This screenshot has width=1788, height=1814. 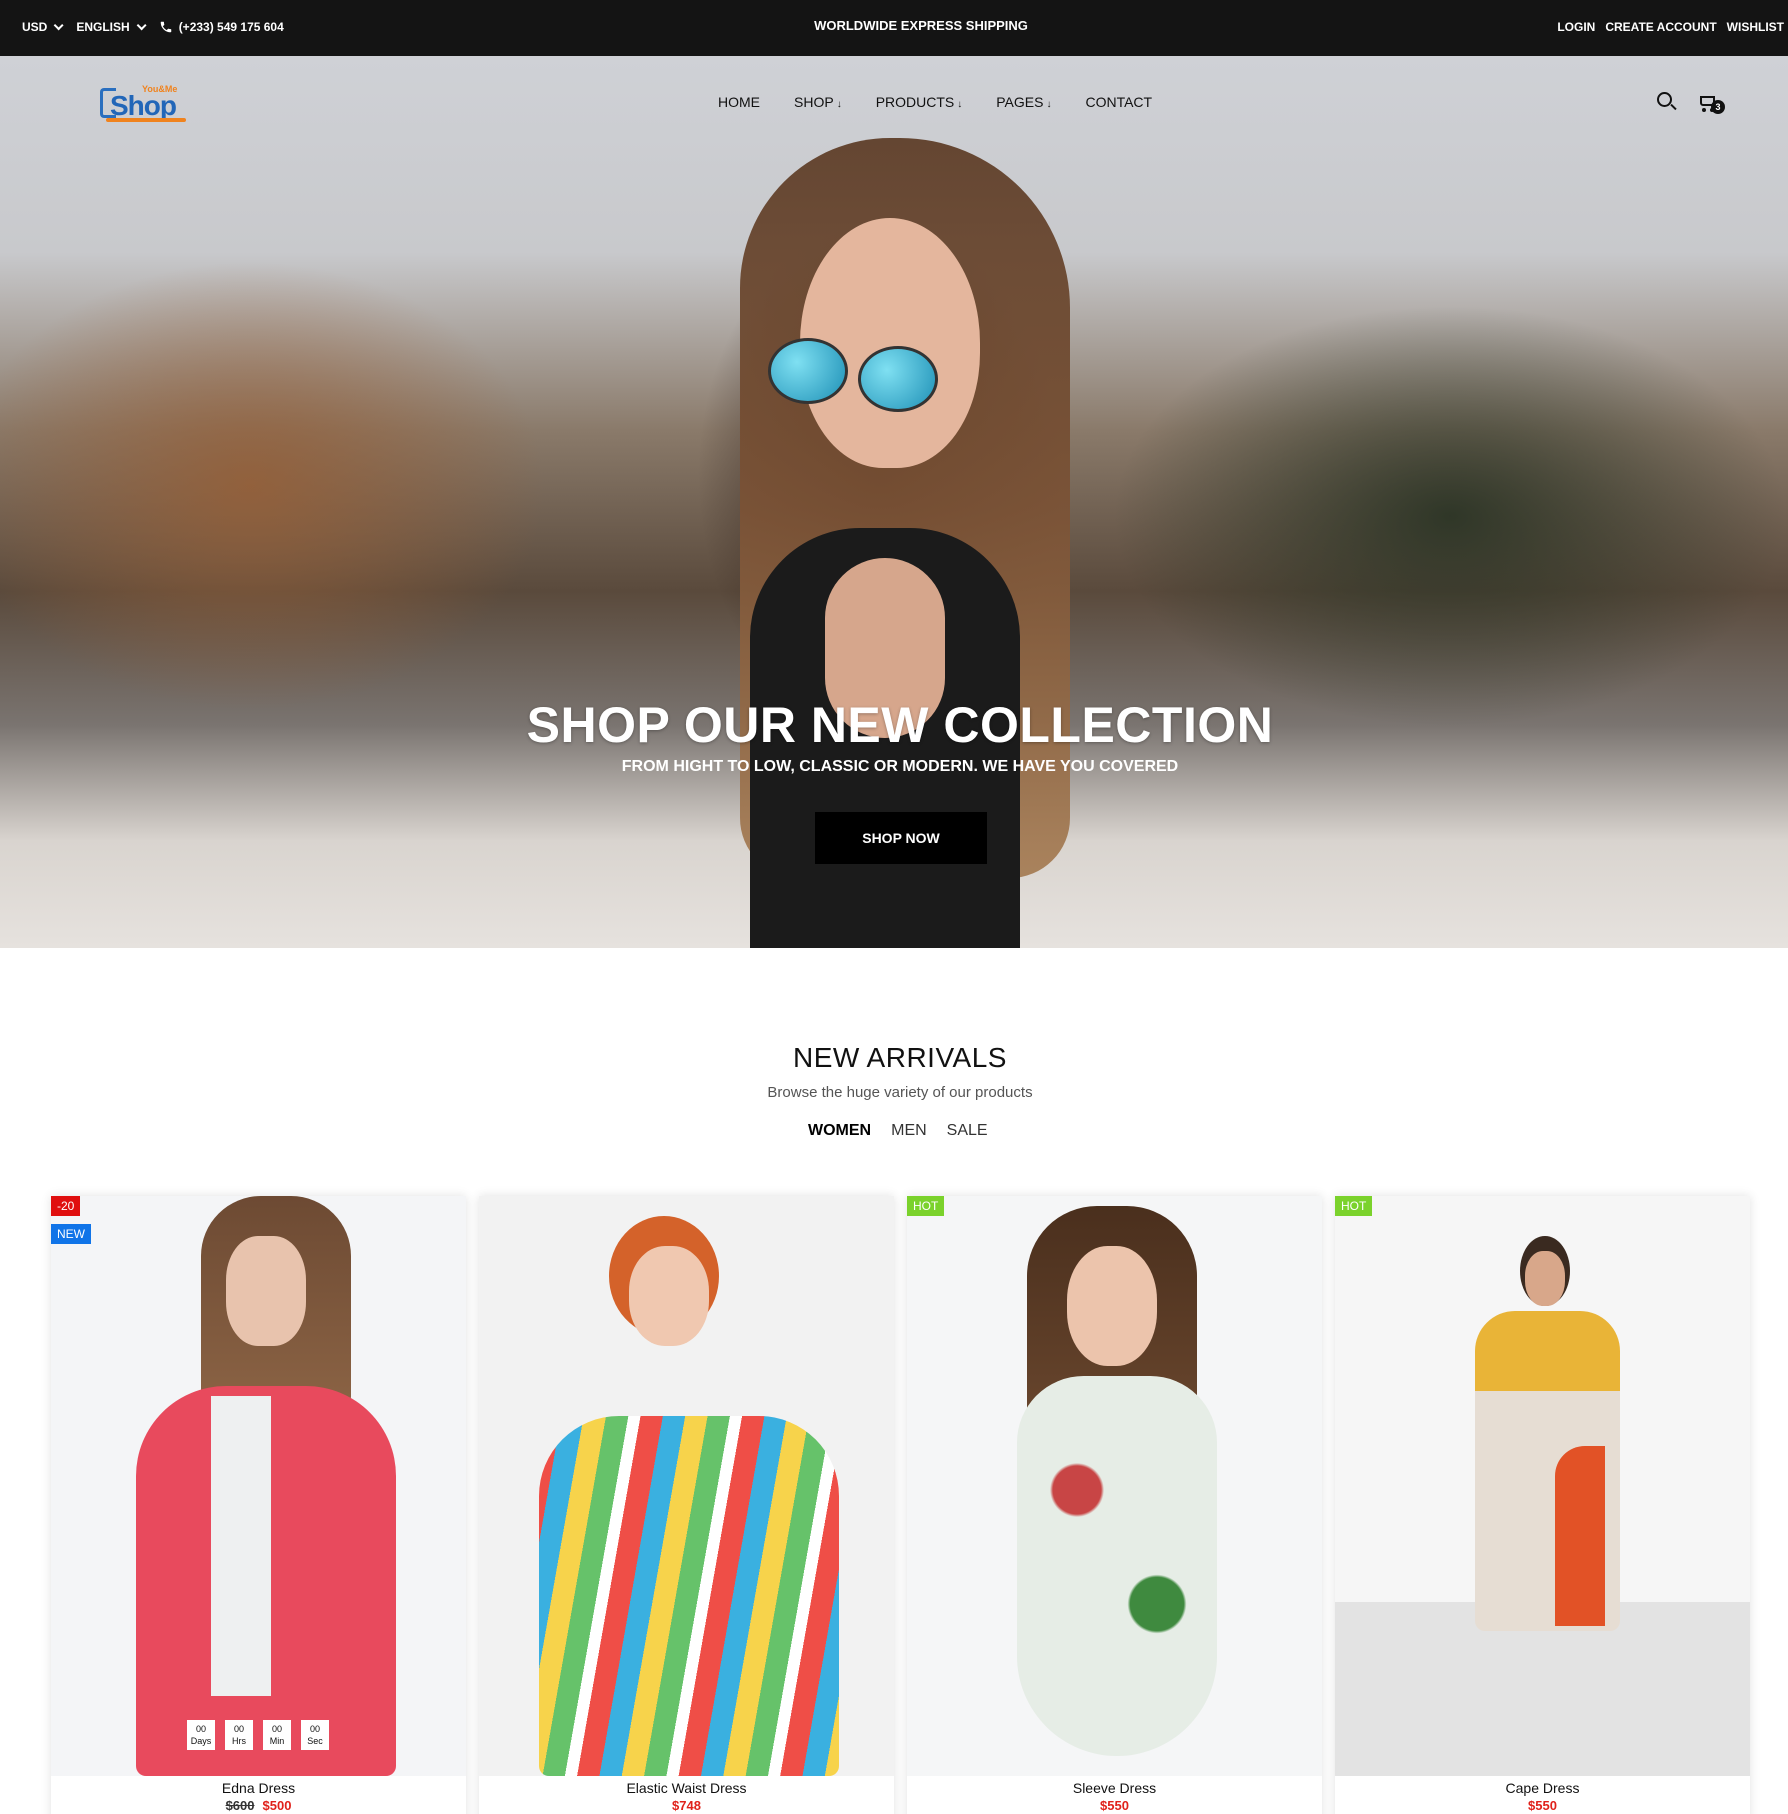 I want to click on product-card: HOT Sleeve Dress $550, so click(x=1114, y=1505).